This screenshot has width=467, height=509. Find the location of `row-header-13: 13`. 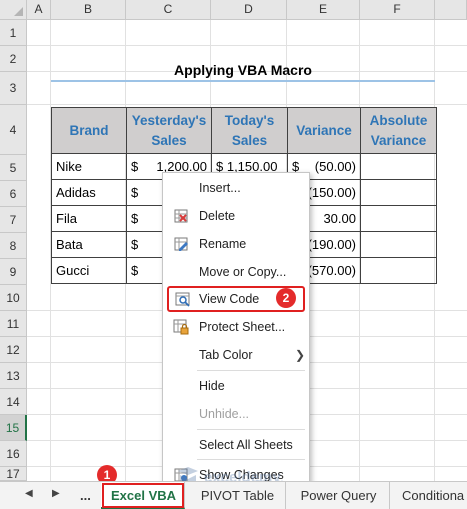

row-header-13: 13 is located at coordinates (13, 376).